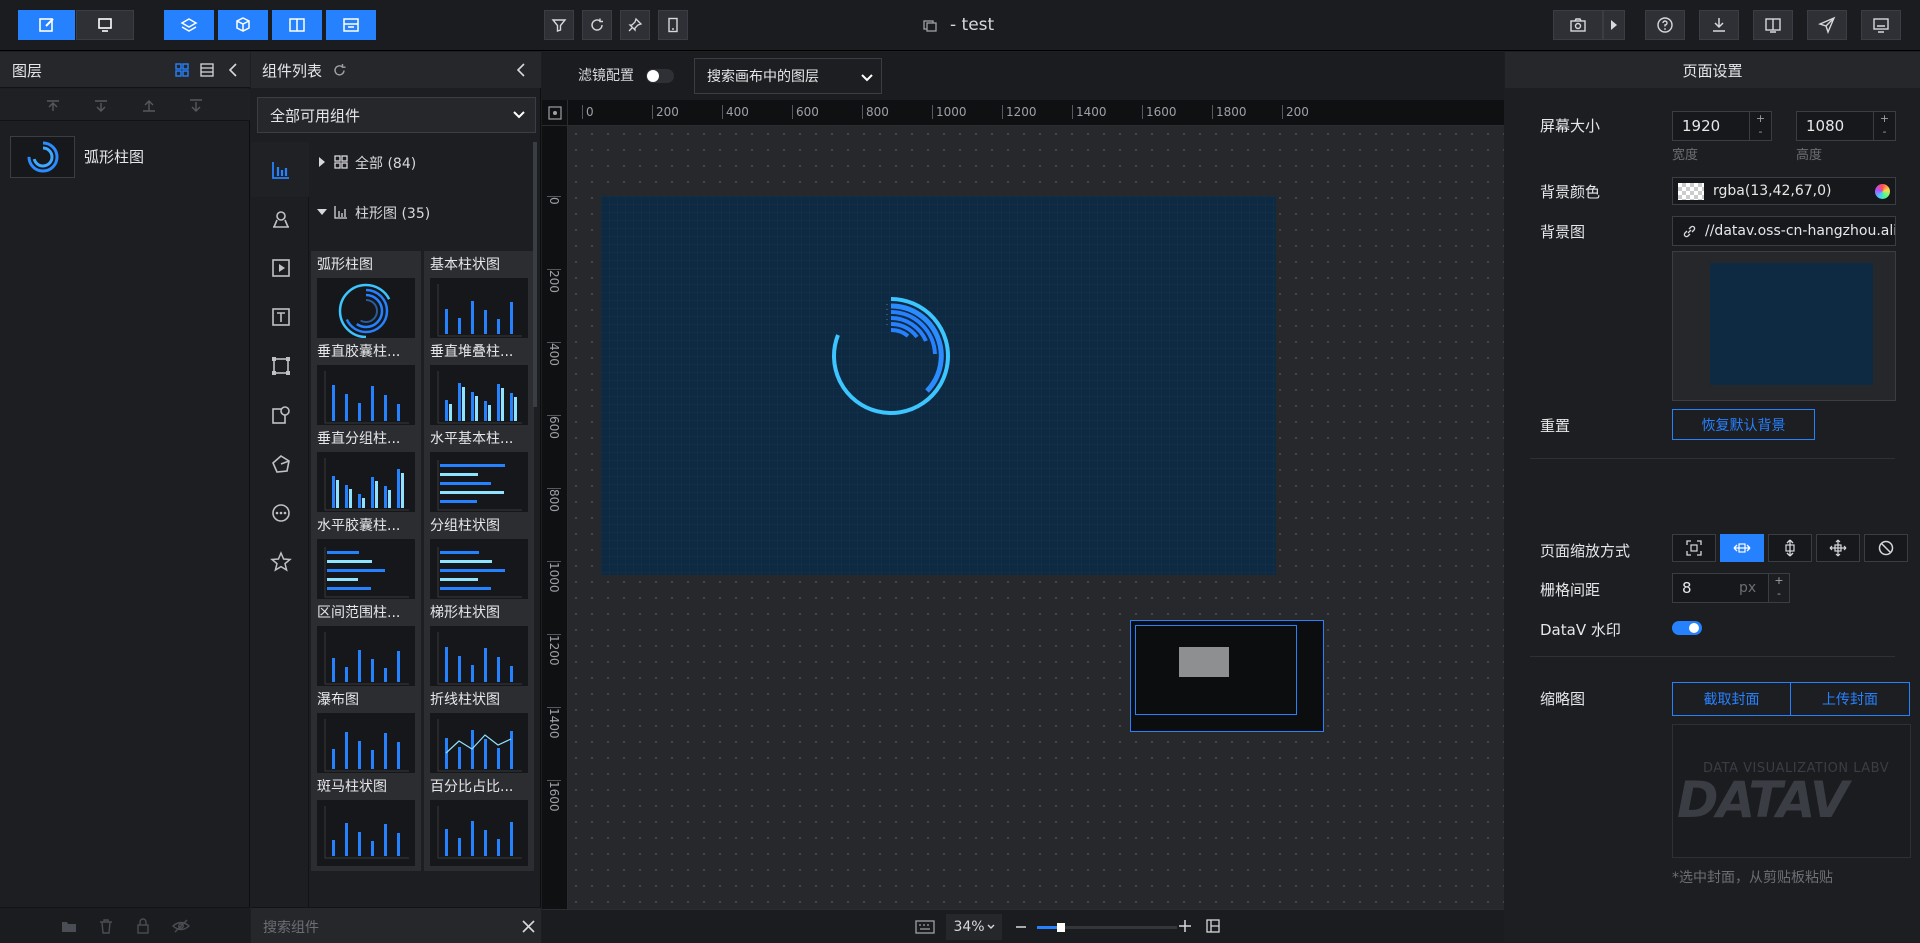 The image size is (1920, 943). What do you see at coordinates (1227, 676) in the screenshot?
I see `canvas-minimap` at bounding box center [1227, 676].